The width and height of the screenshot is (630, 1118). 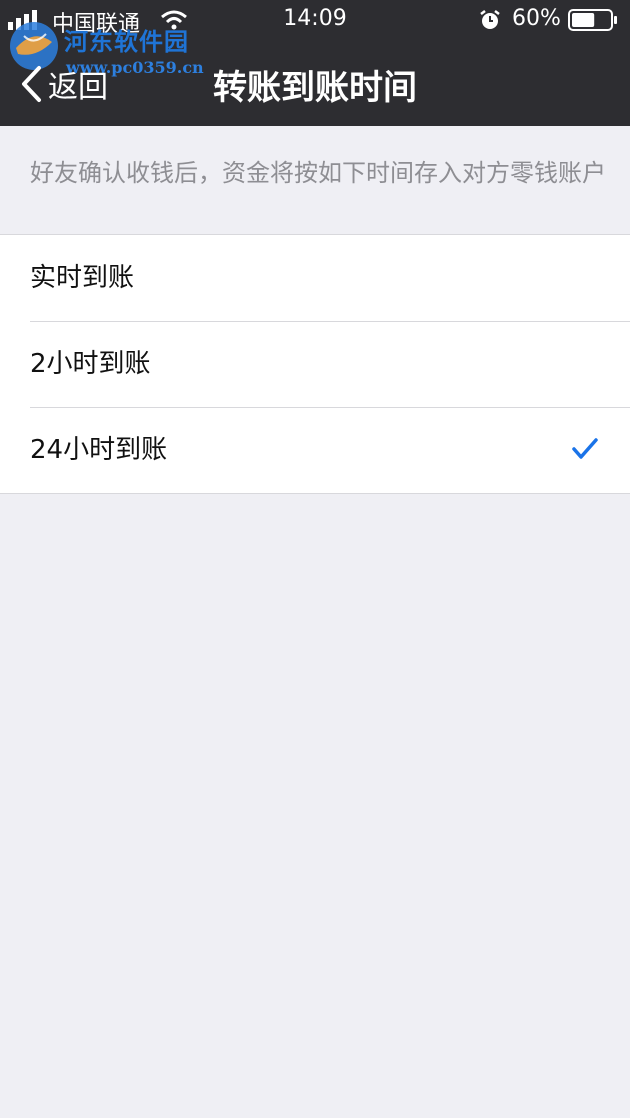 What do you see at coordinates (490, 19) in the screenshot?
I see `alarm-icon` at bounding box center [490, 19].